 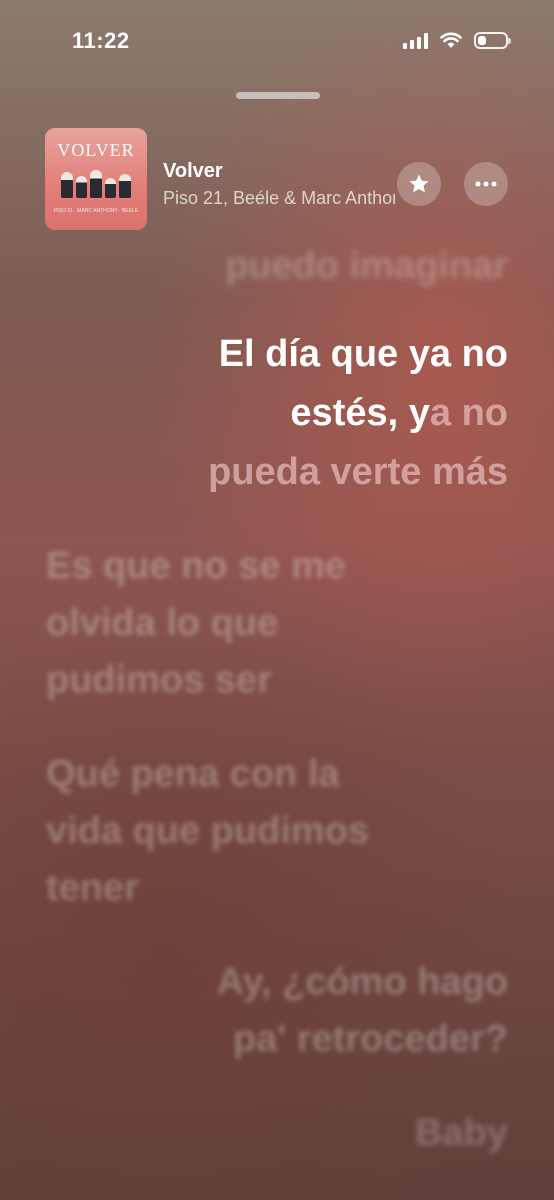 I want to click on lyric-line: olvida lo que, so click(x=162, y=623).